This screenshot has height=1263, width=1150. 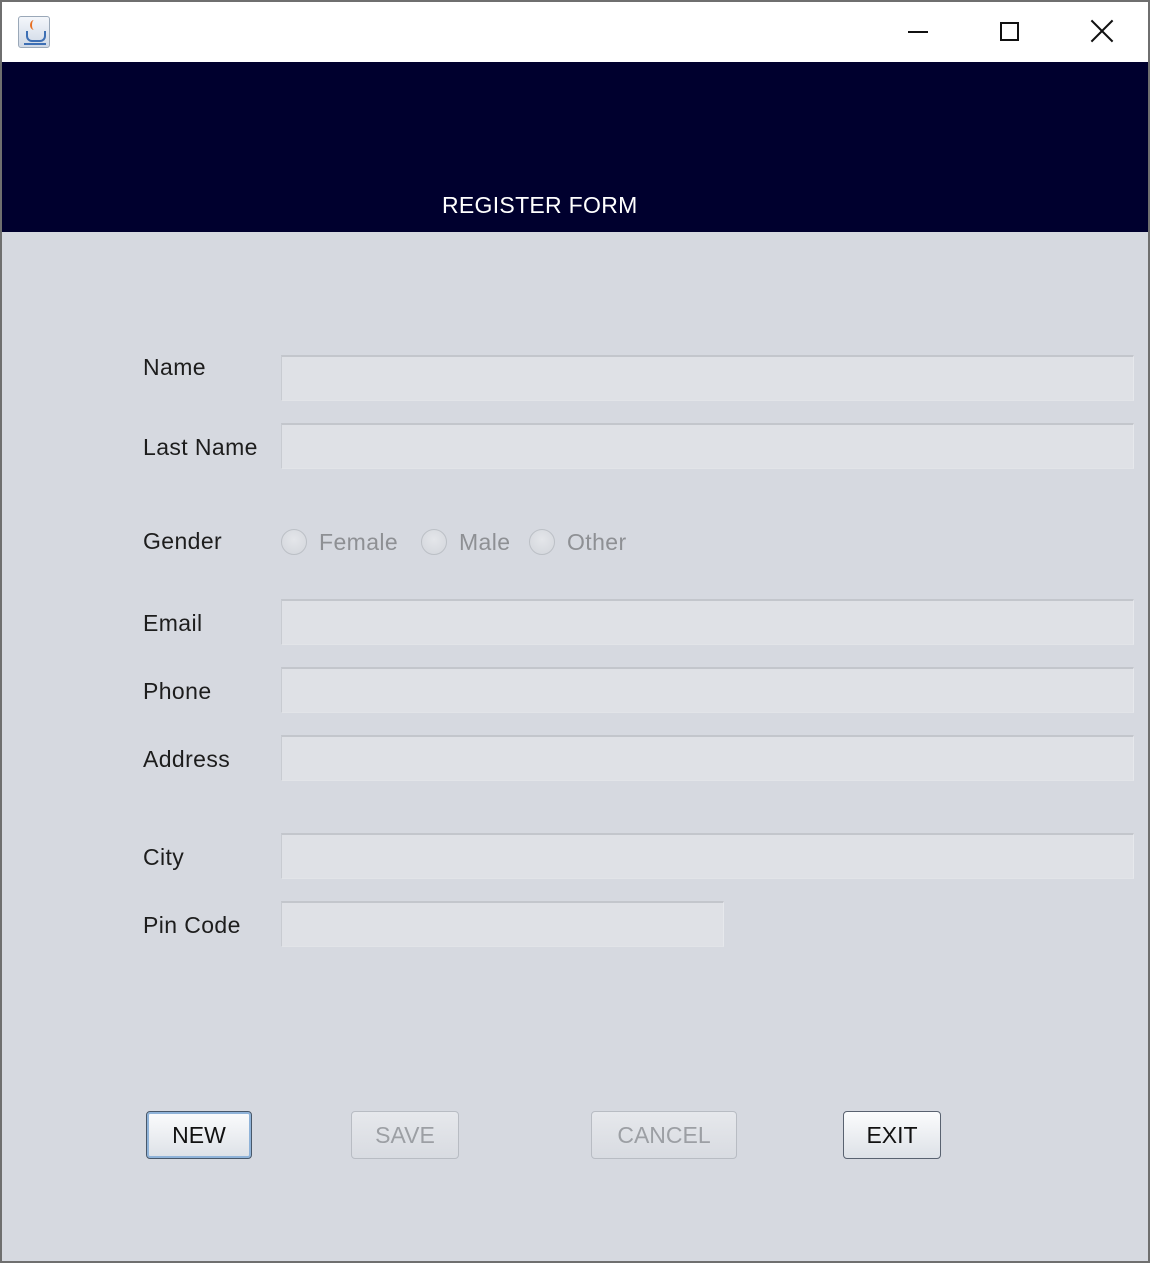 What do you see at coordinates (187, 759) in the screenshot?
I see `address-label: Address` at bounding box center [187, 759].